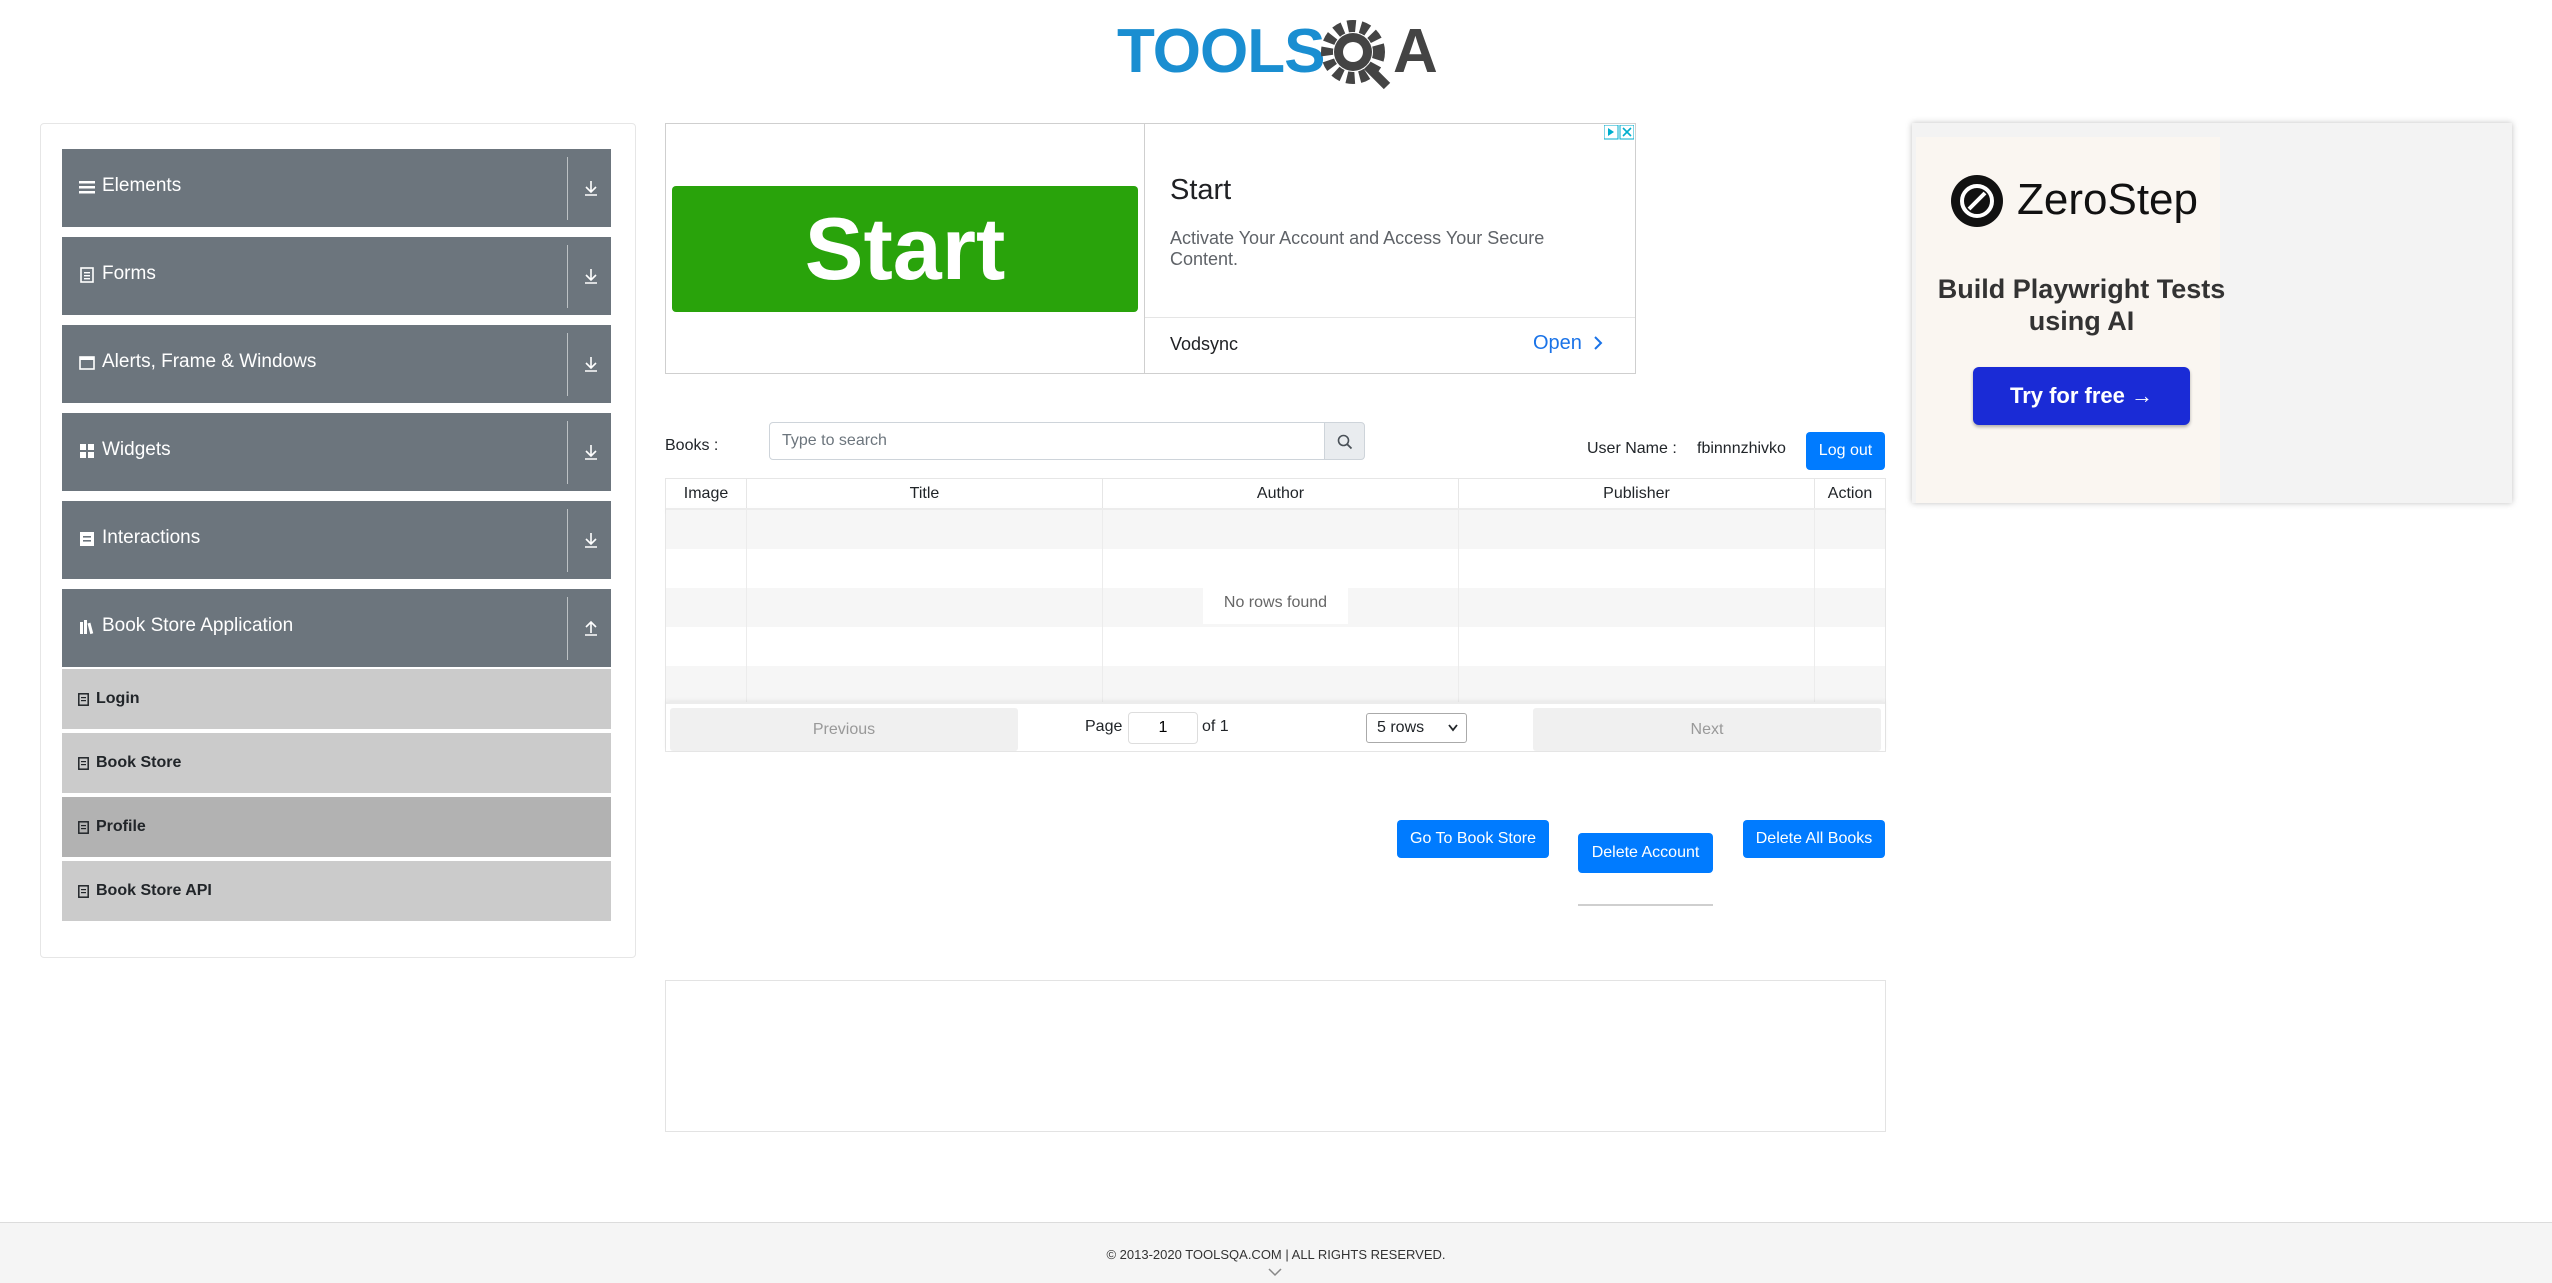  I want to click on sidebar-item-label: Book Store API, so click(154, 890).